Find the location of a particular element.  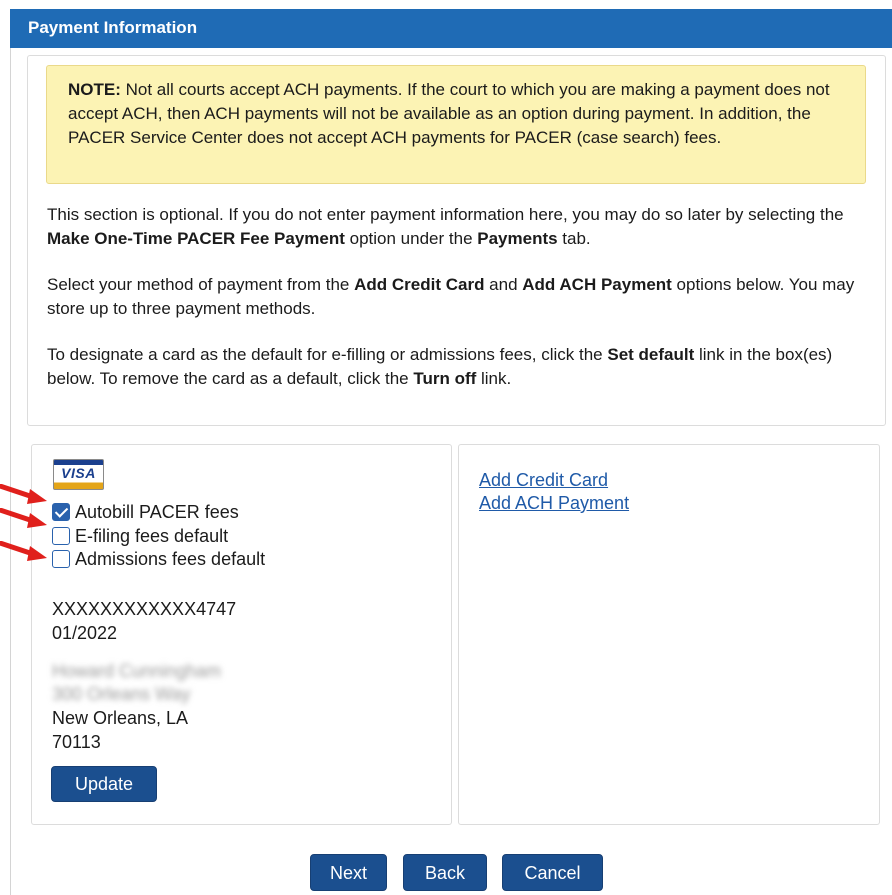

p2-text-a: Select your method of payment from the is located at coordinates (201, 284).